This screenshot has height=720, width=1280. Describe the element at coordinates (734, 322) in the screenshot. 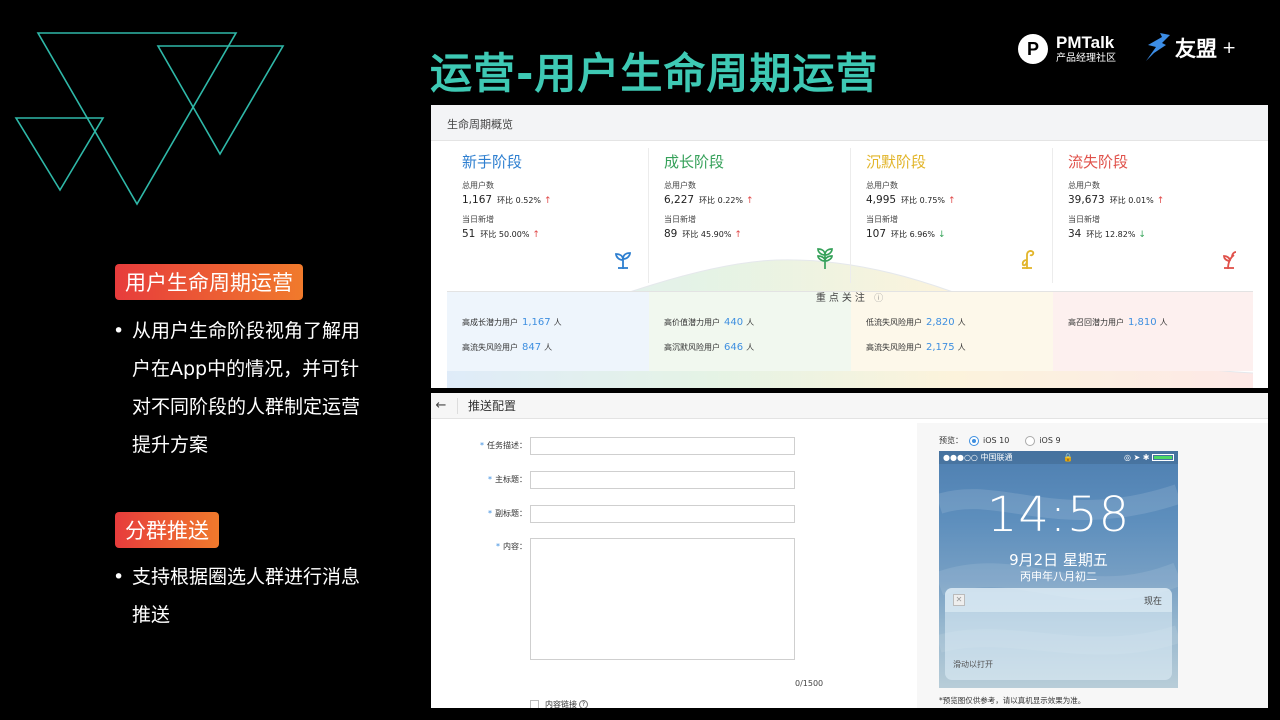

I see `focus-value: 440` at that location.